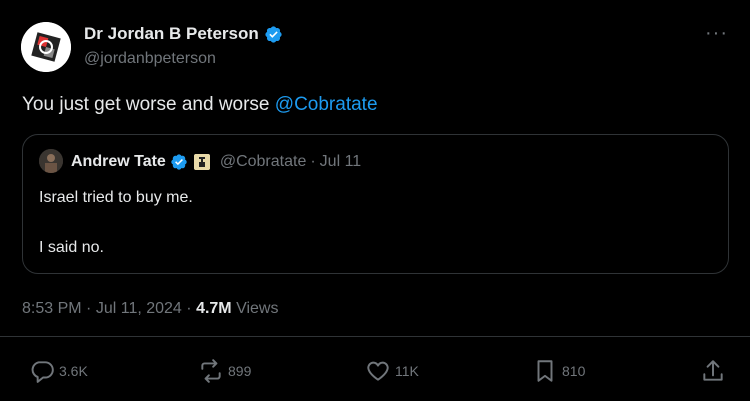 This screenshot has width=750, height=401. Describe the element at coordinates (326, 104) in the screenshot. I see `tweet-mention-link: @Cobratate` at that location.